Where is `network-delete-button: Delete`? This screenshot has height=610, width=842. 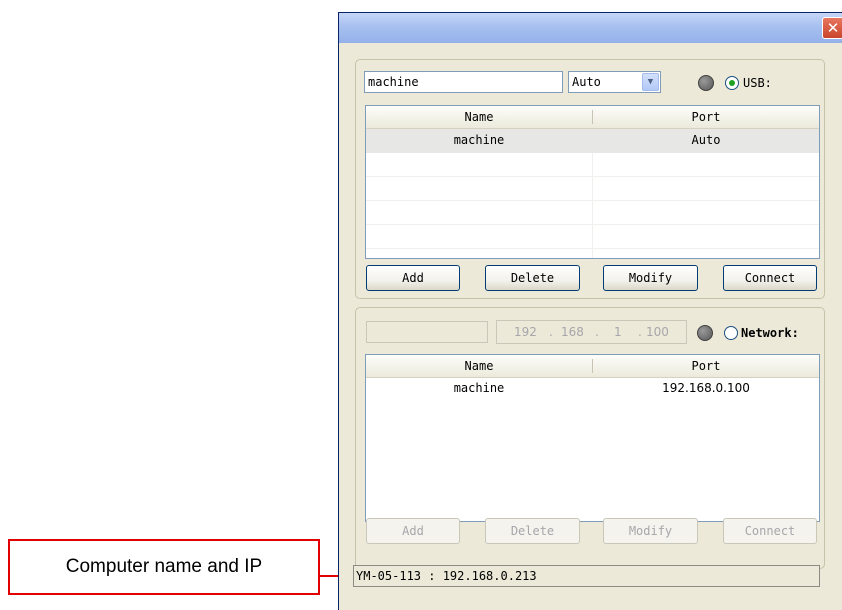
network-delete-button: Delete is located at coordinates (532, 531).